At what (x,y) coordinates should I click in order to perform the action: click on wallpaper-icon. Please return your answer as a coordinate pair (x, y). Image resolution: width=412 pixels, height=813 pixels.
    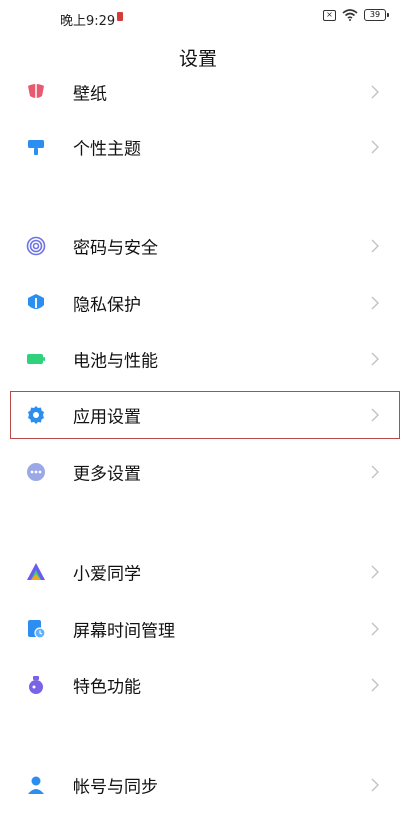
    Looking at the image, I should click on (36, 91).